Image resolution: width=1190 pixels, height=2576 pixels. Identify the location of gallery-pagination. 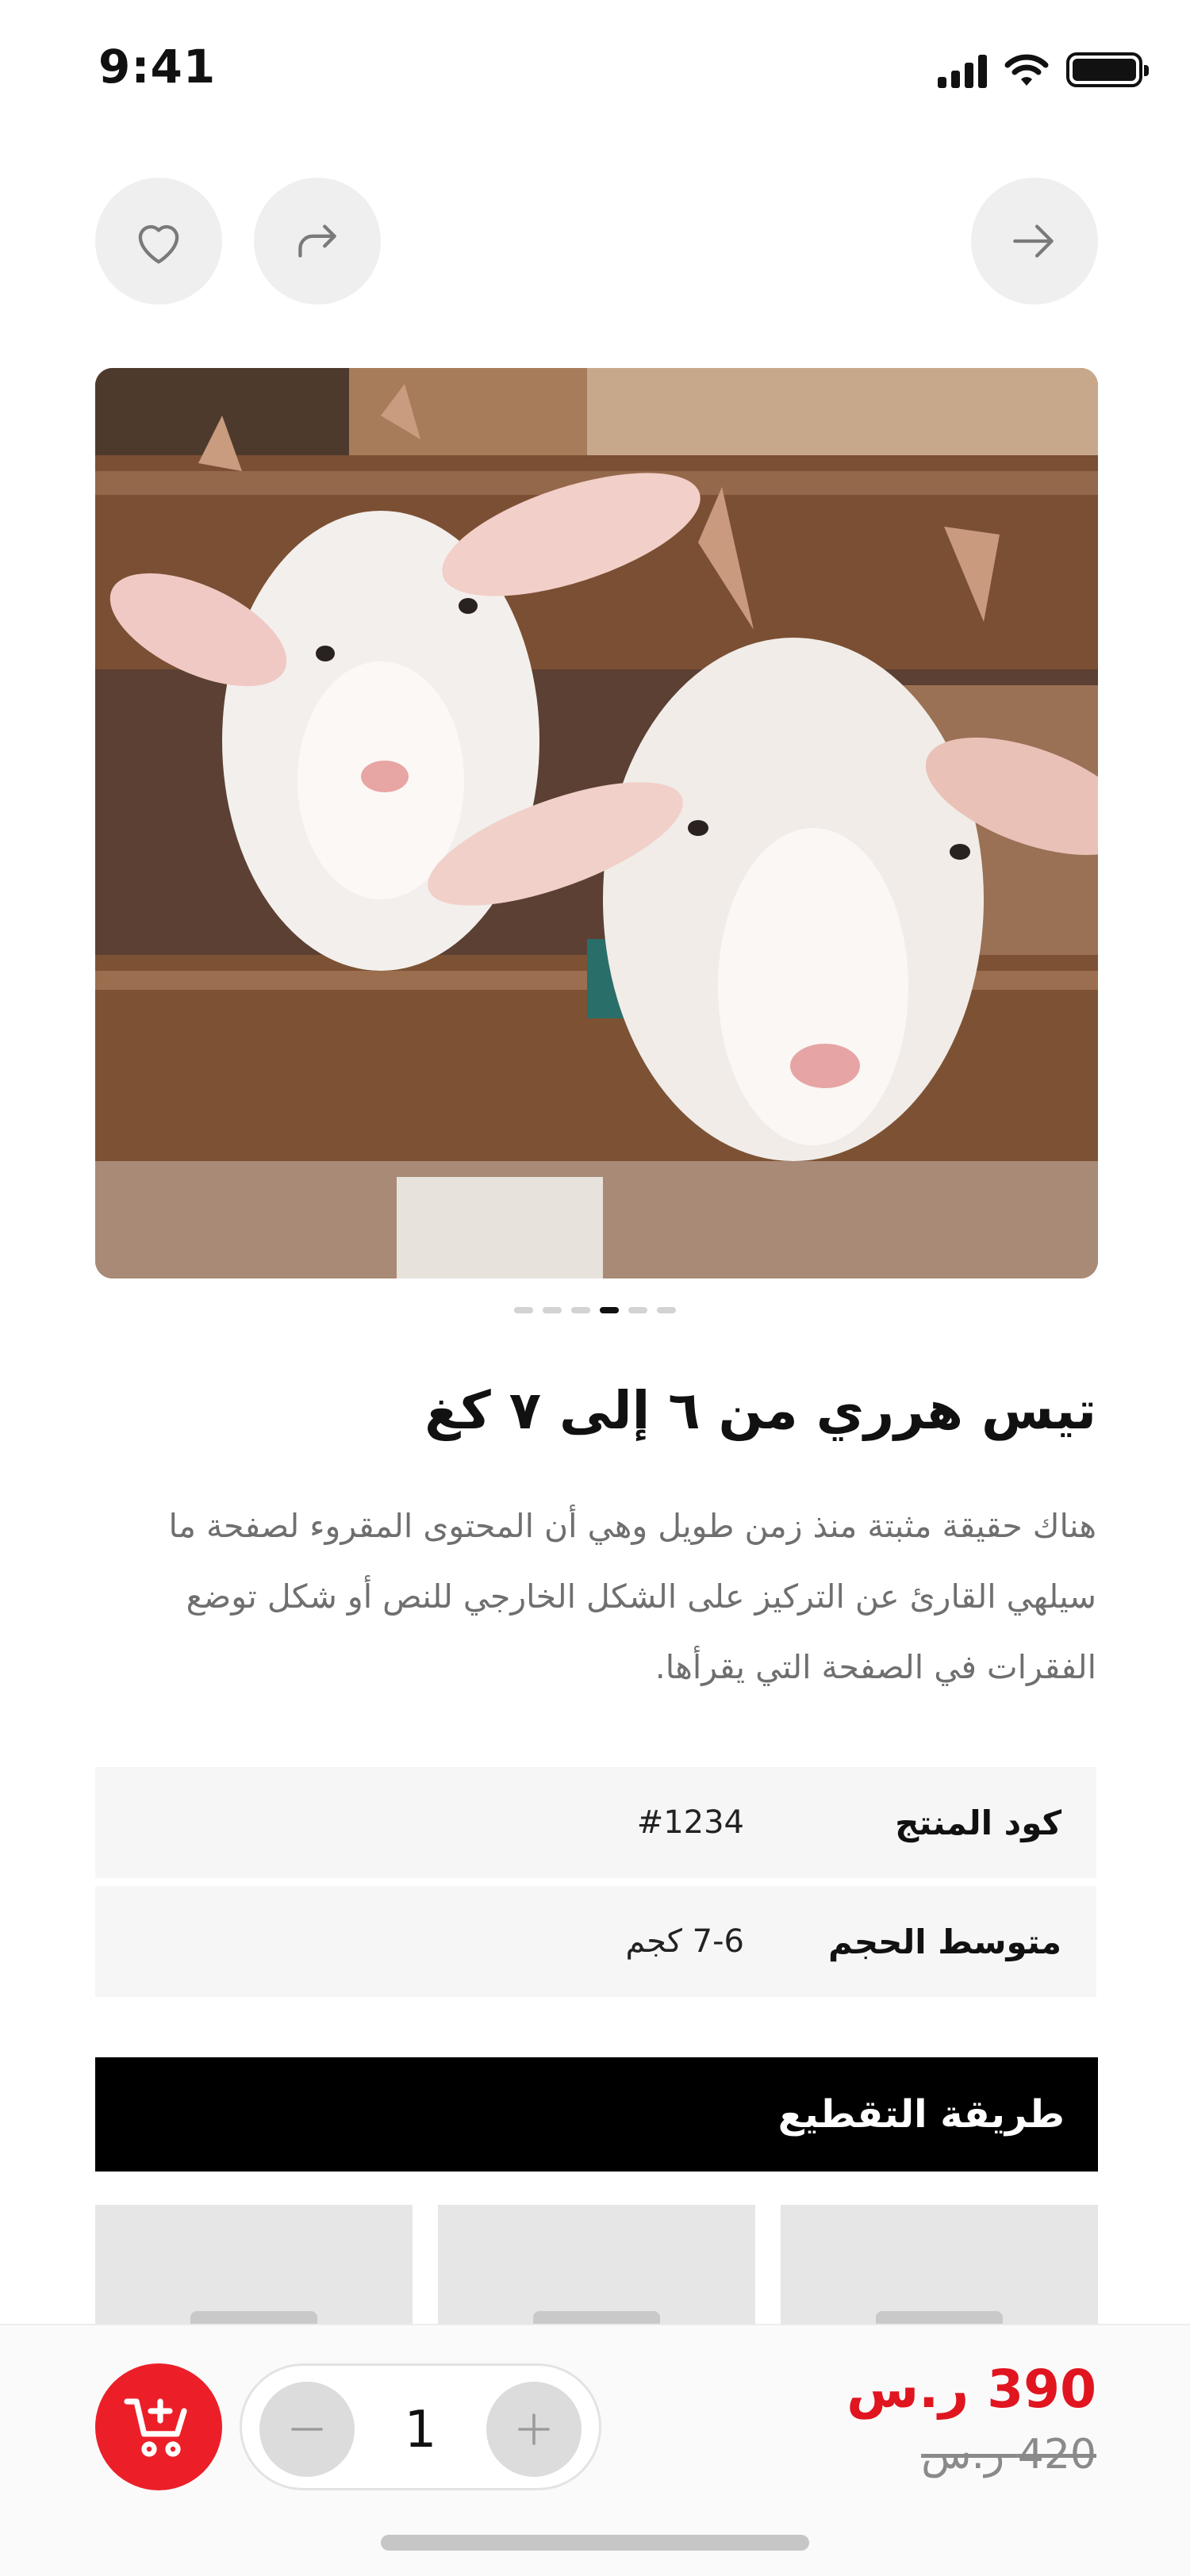
(595, 1310).